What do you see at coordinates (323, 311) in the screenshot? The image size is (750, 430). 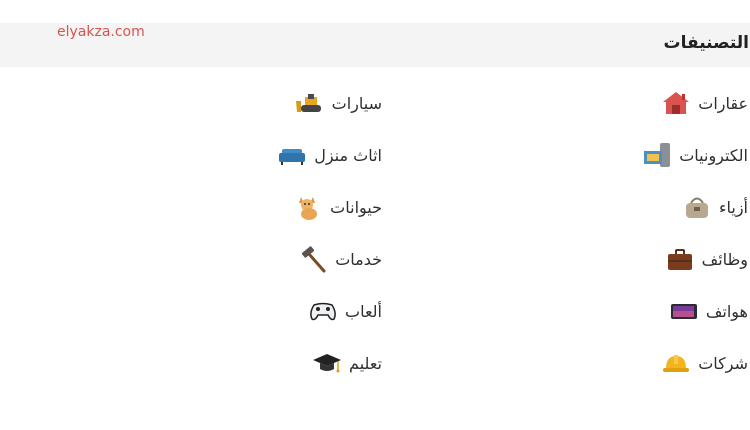 I see `gamepad-icon` at bounding box center [323, 311].